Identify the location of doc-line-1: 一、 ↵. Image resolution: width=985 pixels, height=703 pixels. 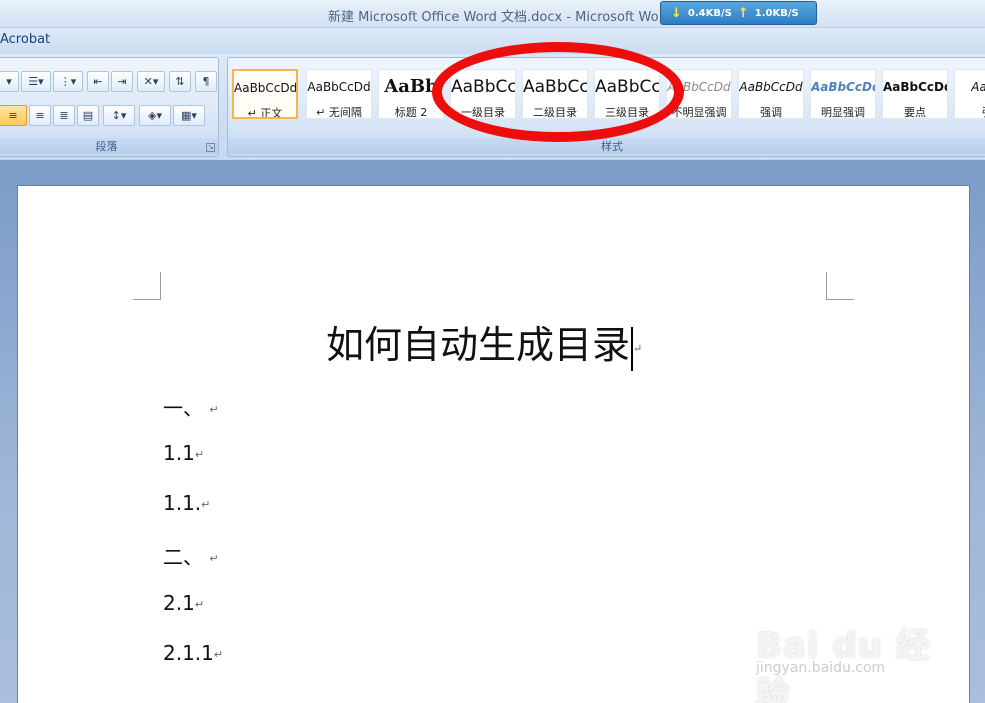
(191, 406).